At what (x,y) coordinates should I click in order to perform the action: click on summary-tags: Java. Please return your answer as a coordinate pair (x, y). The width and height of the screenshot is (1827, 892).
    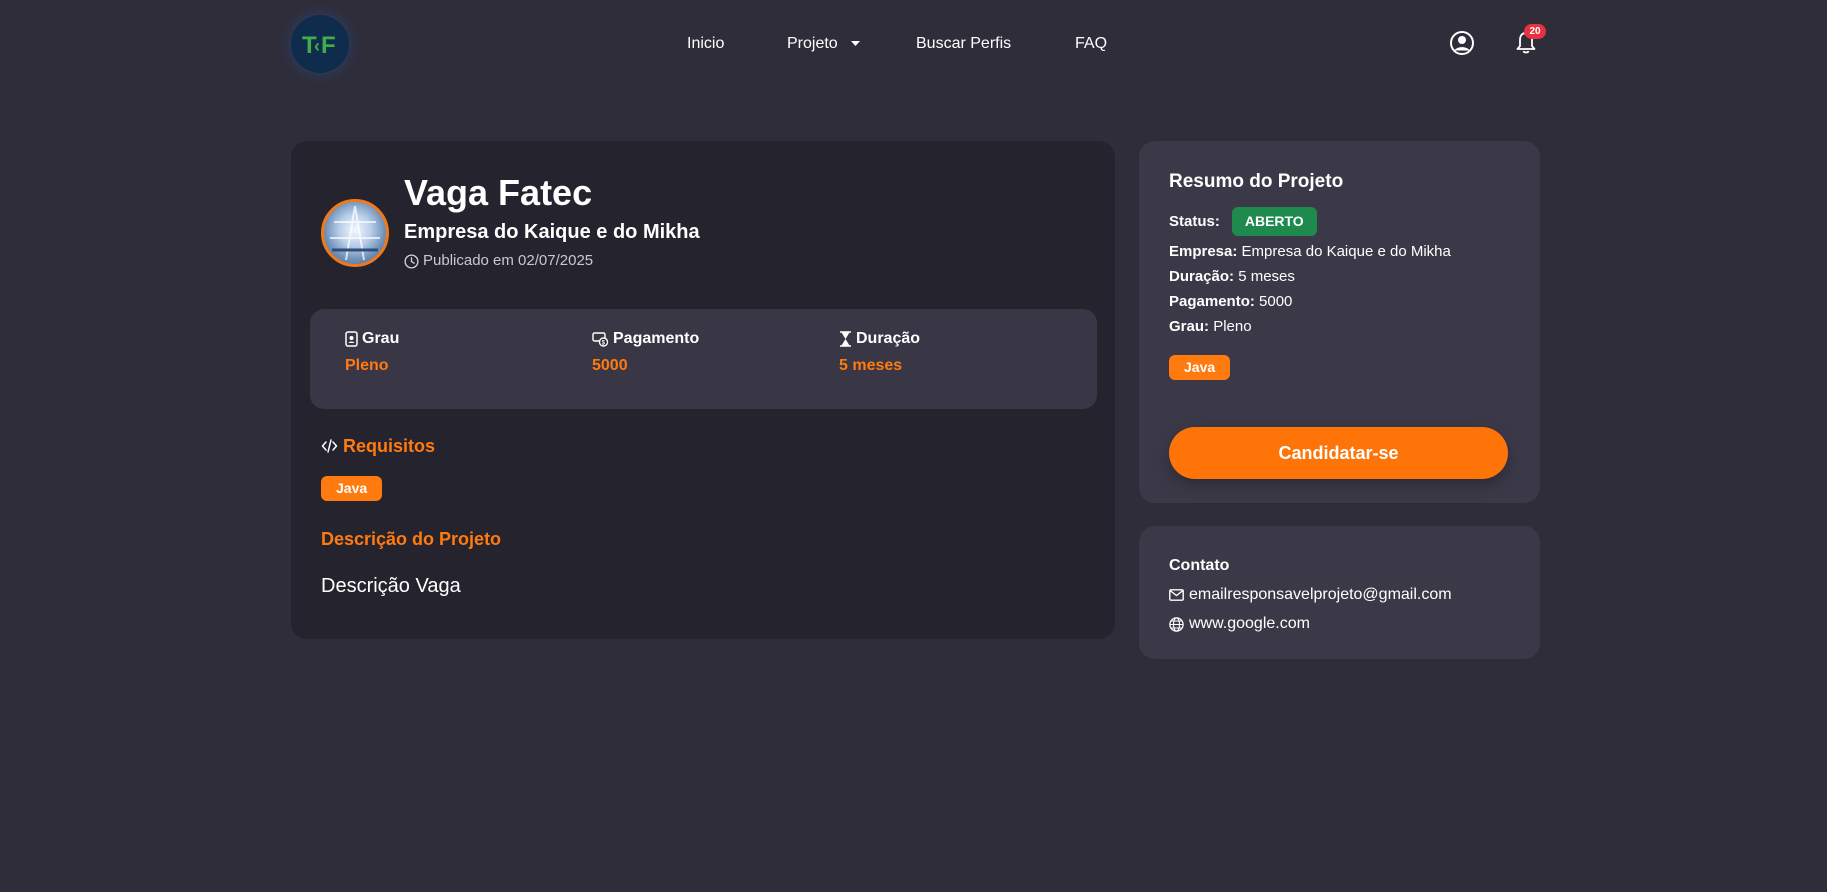
    Looking at the image, I should click on (1200, 367).